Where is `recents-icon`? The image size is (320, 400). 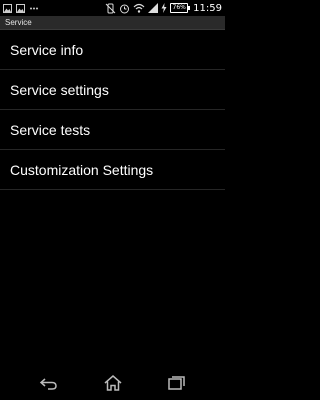 recents-icon is located at coordinates (176, 383).